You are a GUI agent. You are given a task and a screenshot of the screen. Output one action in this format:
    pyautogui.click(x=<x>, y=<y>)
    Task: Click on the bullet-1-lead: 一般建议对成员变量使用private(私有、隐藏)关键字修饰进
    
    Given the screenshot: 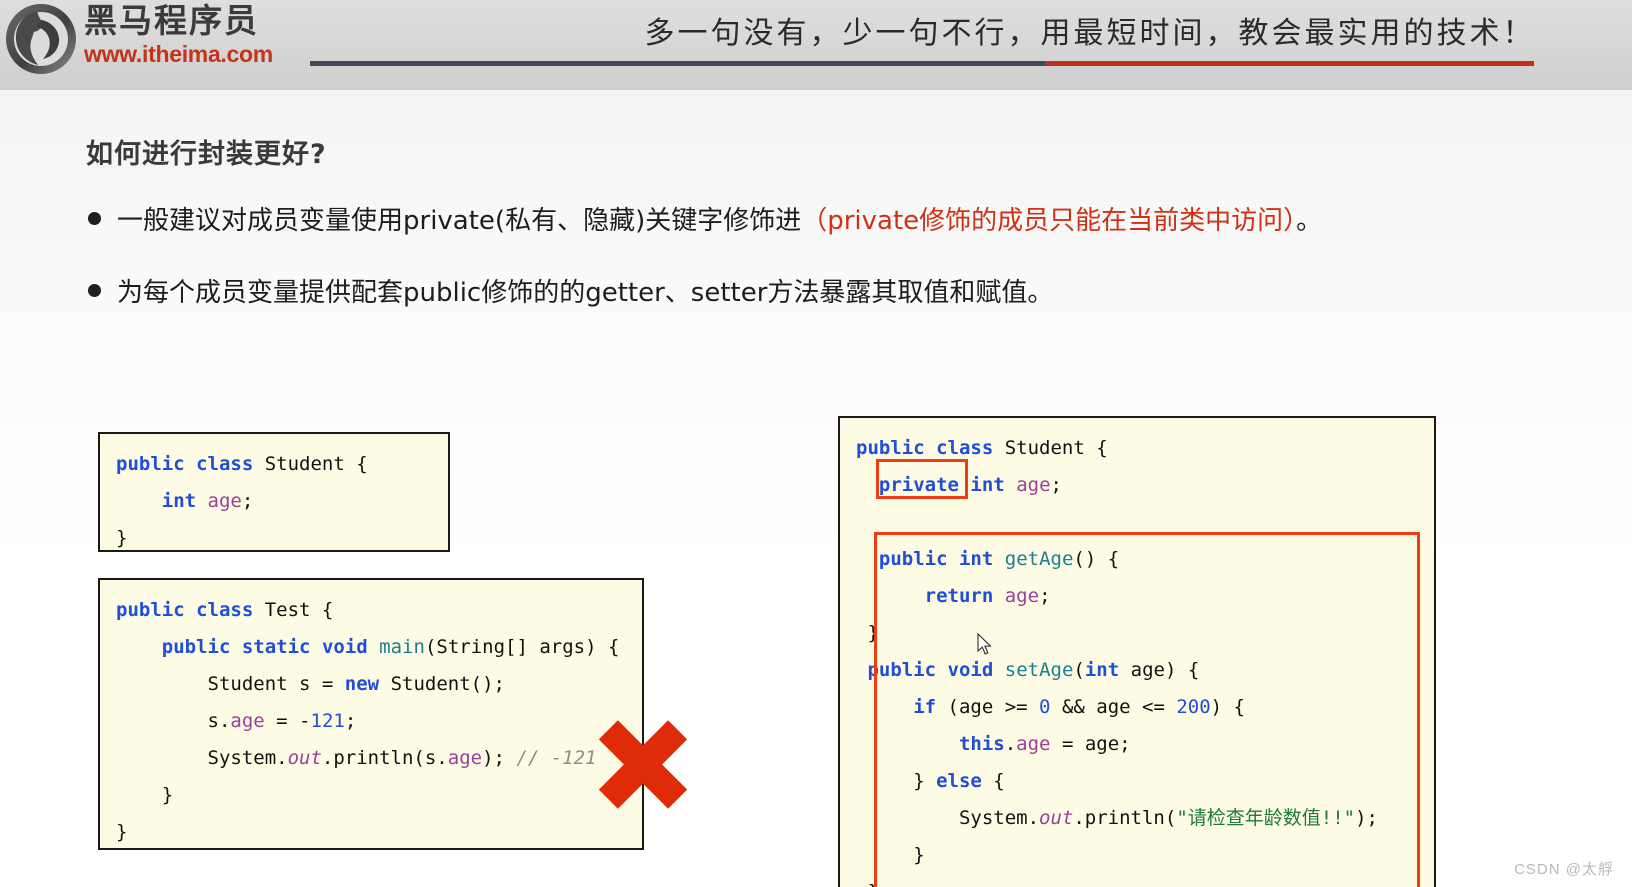 What is the action you would take?
    pyautogui.click(x=459, y=221)
    